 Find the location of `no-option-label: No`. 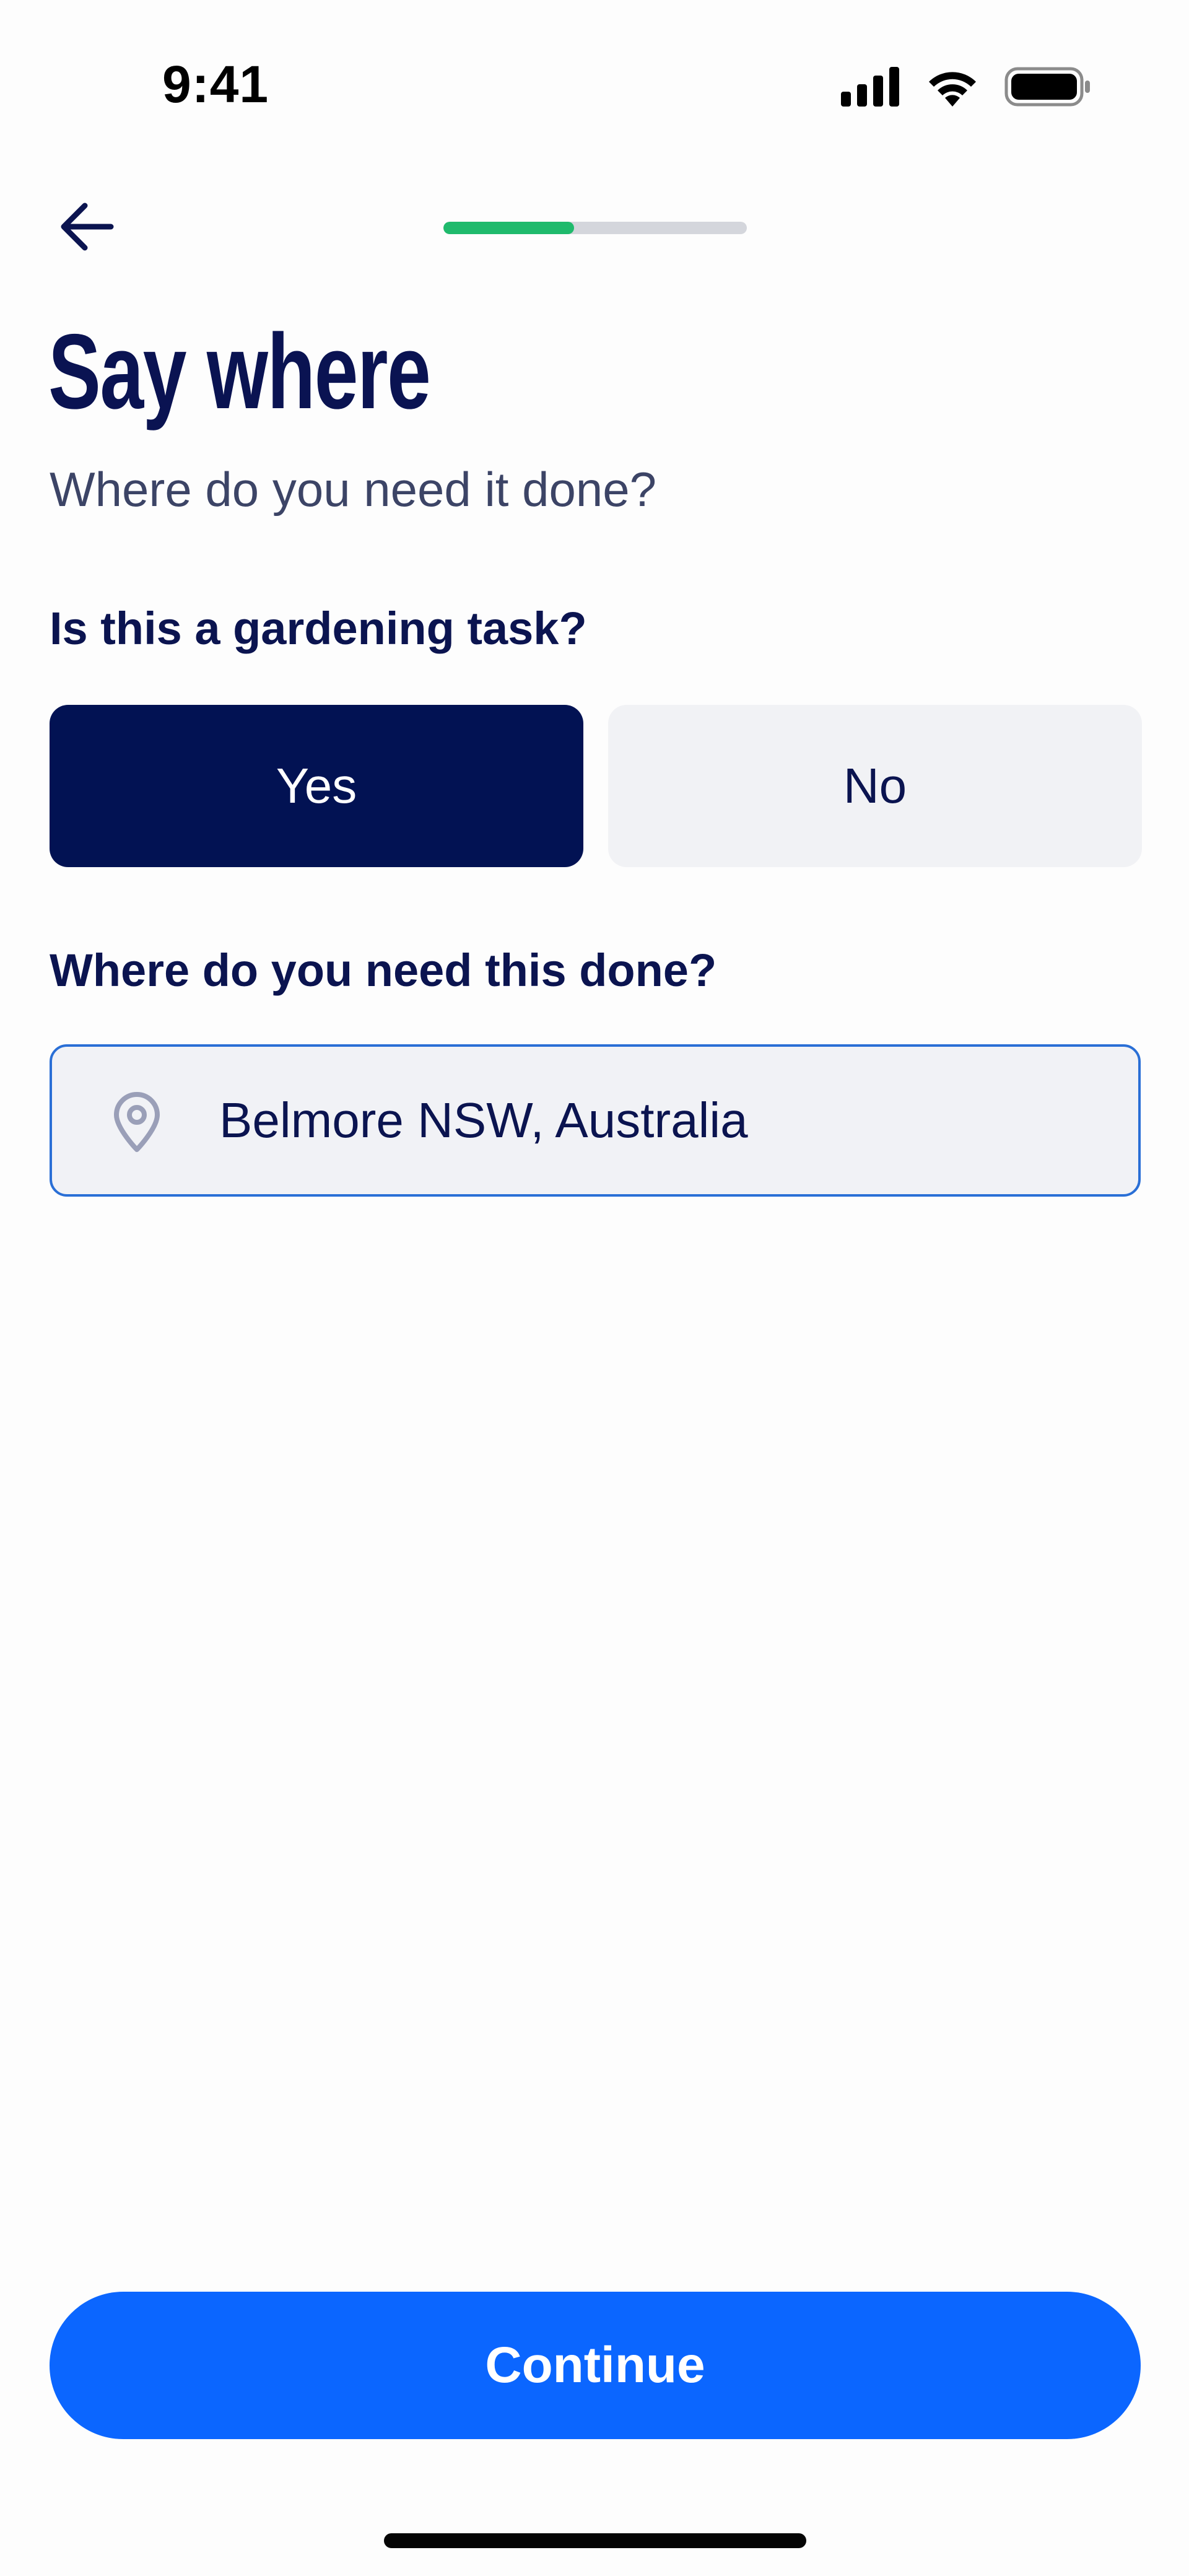

no-option-label: No is located at coordinates (875, 785).